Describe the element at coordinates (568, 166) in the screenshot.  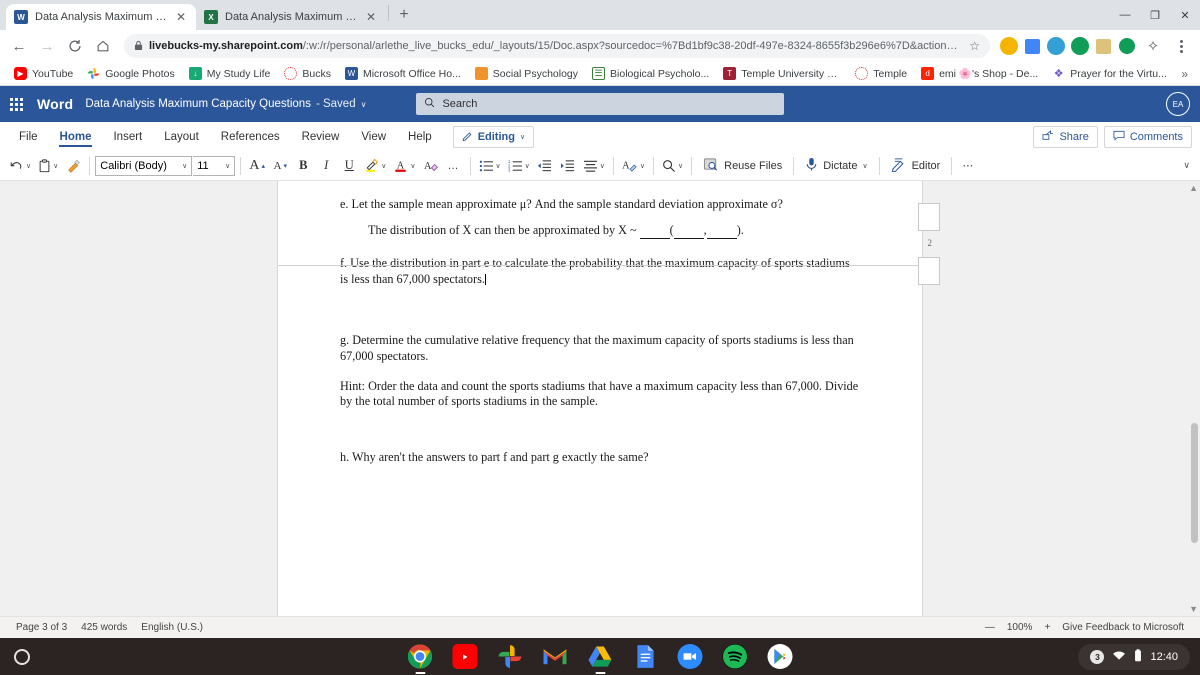
I see `increase-indent-button` at that location.